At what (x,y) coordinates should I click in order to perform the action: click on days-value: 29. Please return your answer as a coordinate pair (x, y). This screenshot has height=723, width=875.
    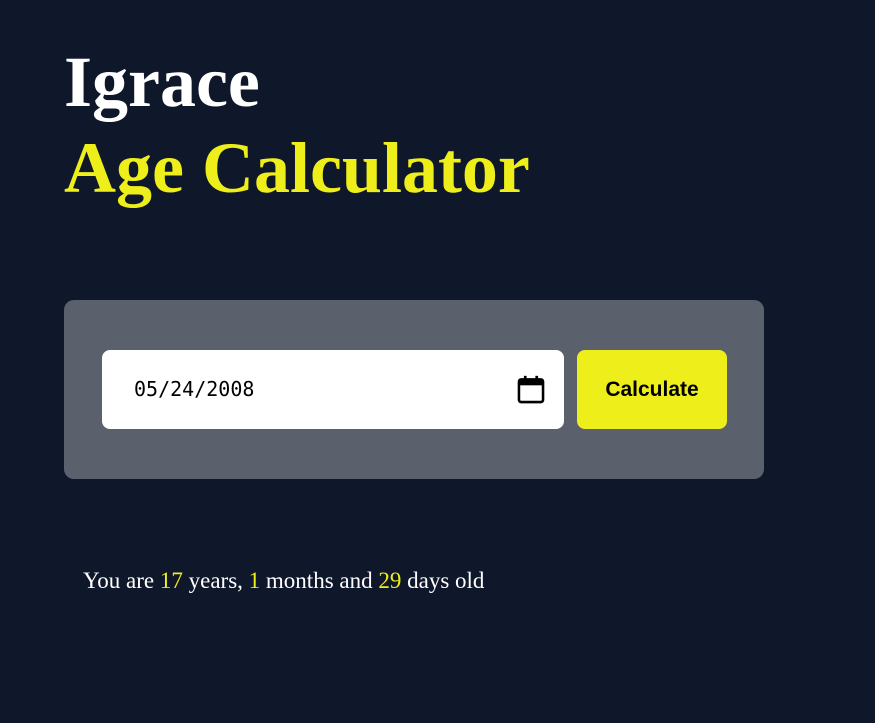
    Looking at the image, I should click on (390, 580).